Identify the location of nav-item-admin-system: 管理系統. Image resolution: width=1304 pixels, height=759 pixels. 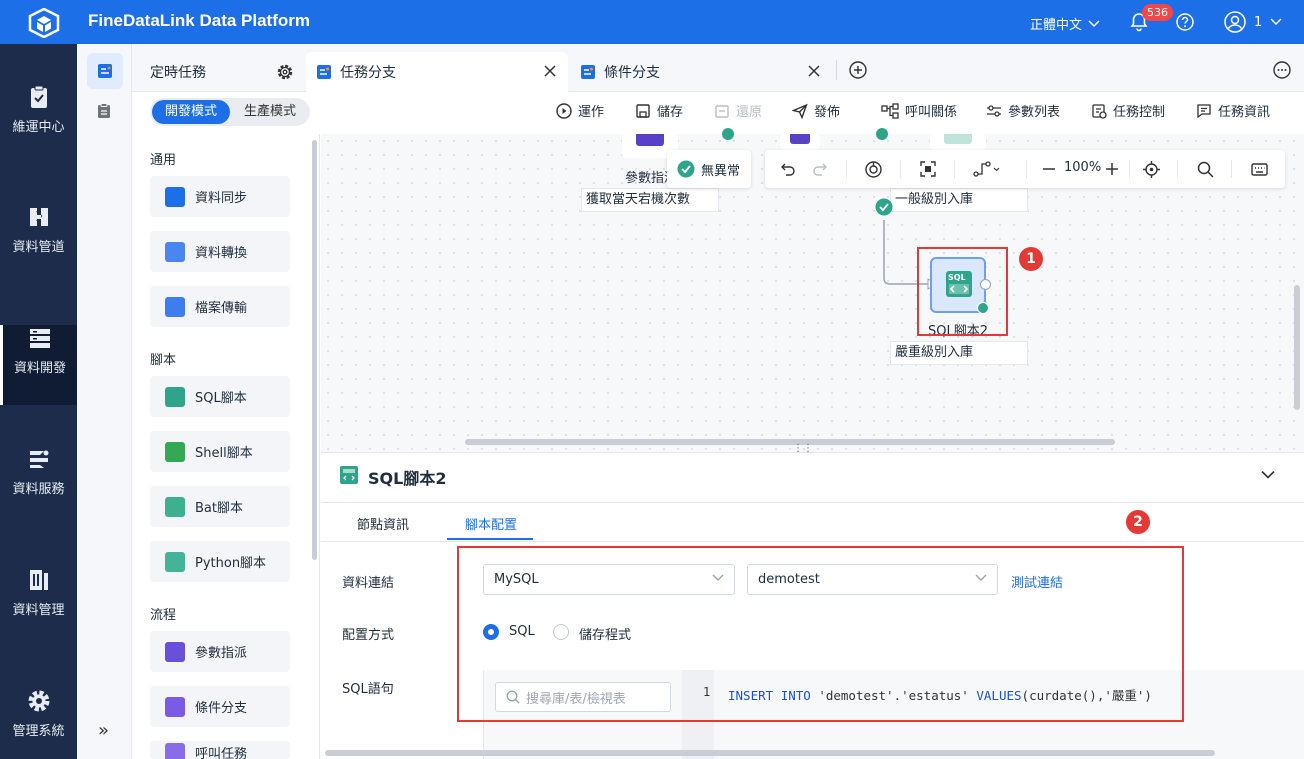
(38, 723).